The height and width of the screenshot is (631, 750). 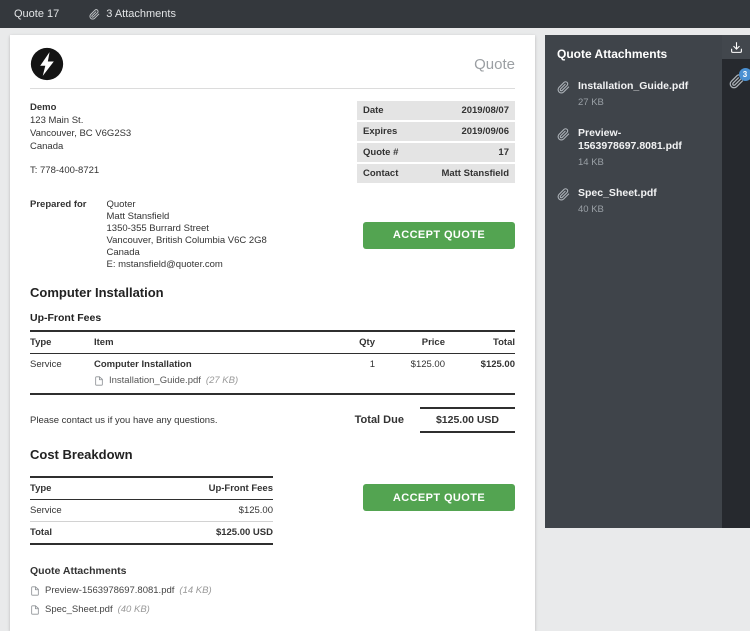 I want to click on section-title: Computer Installation, so click(x=272, y=292).